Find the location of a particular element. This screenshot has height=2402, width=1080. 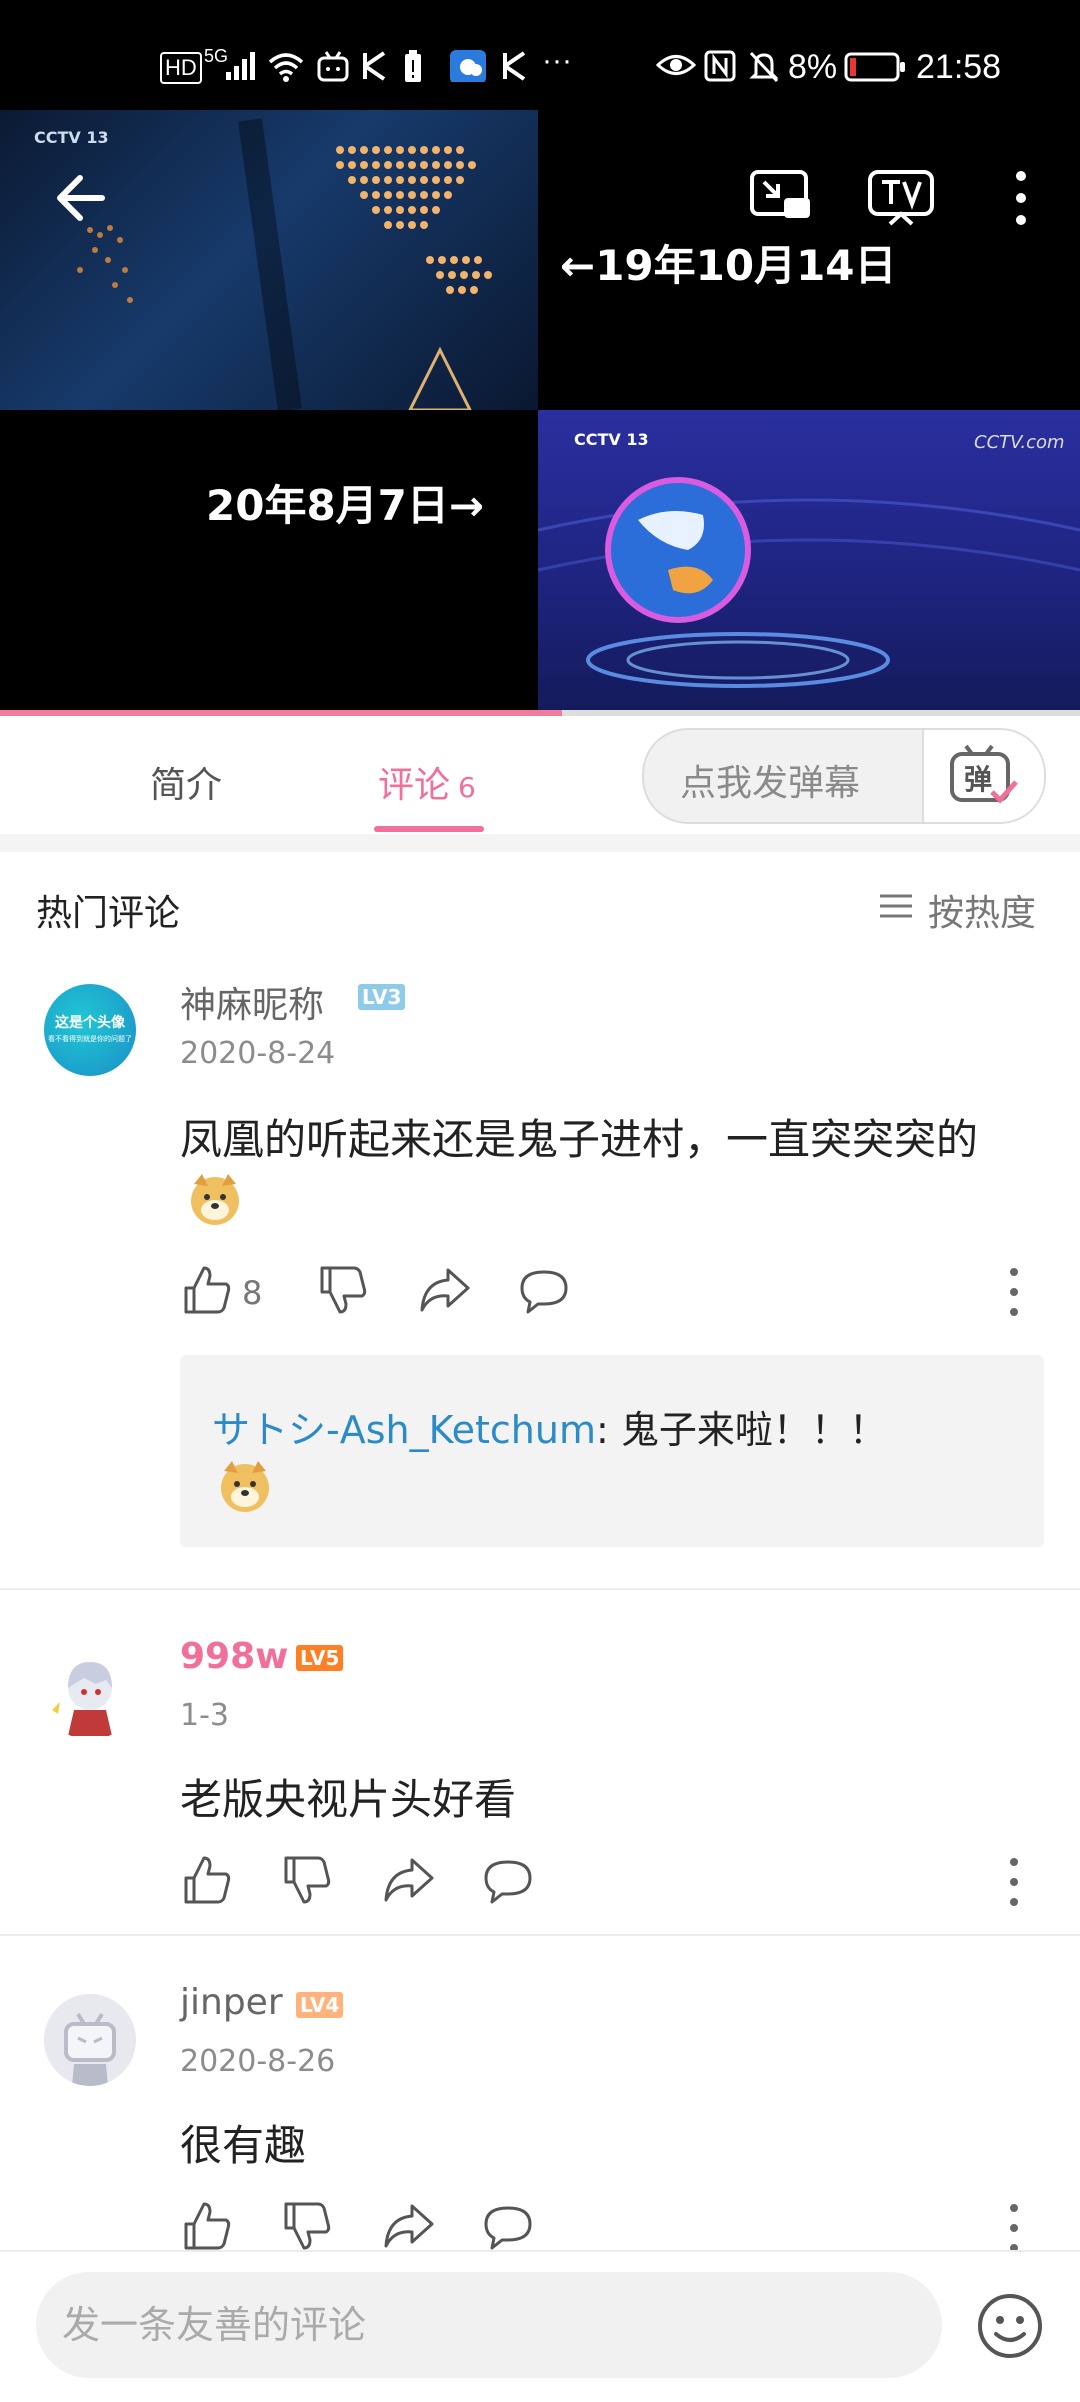

cctv-com-watermark: CCTV.com is located at coordinates (1019, 442).